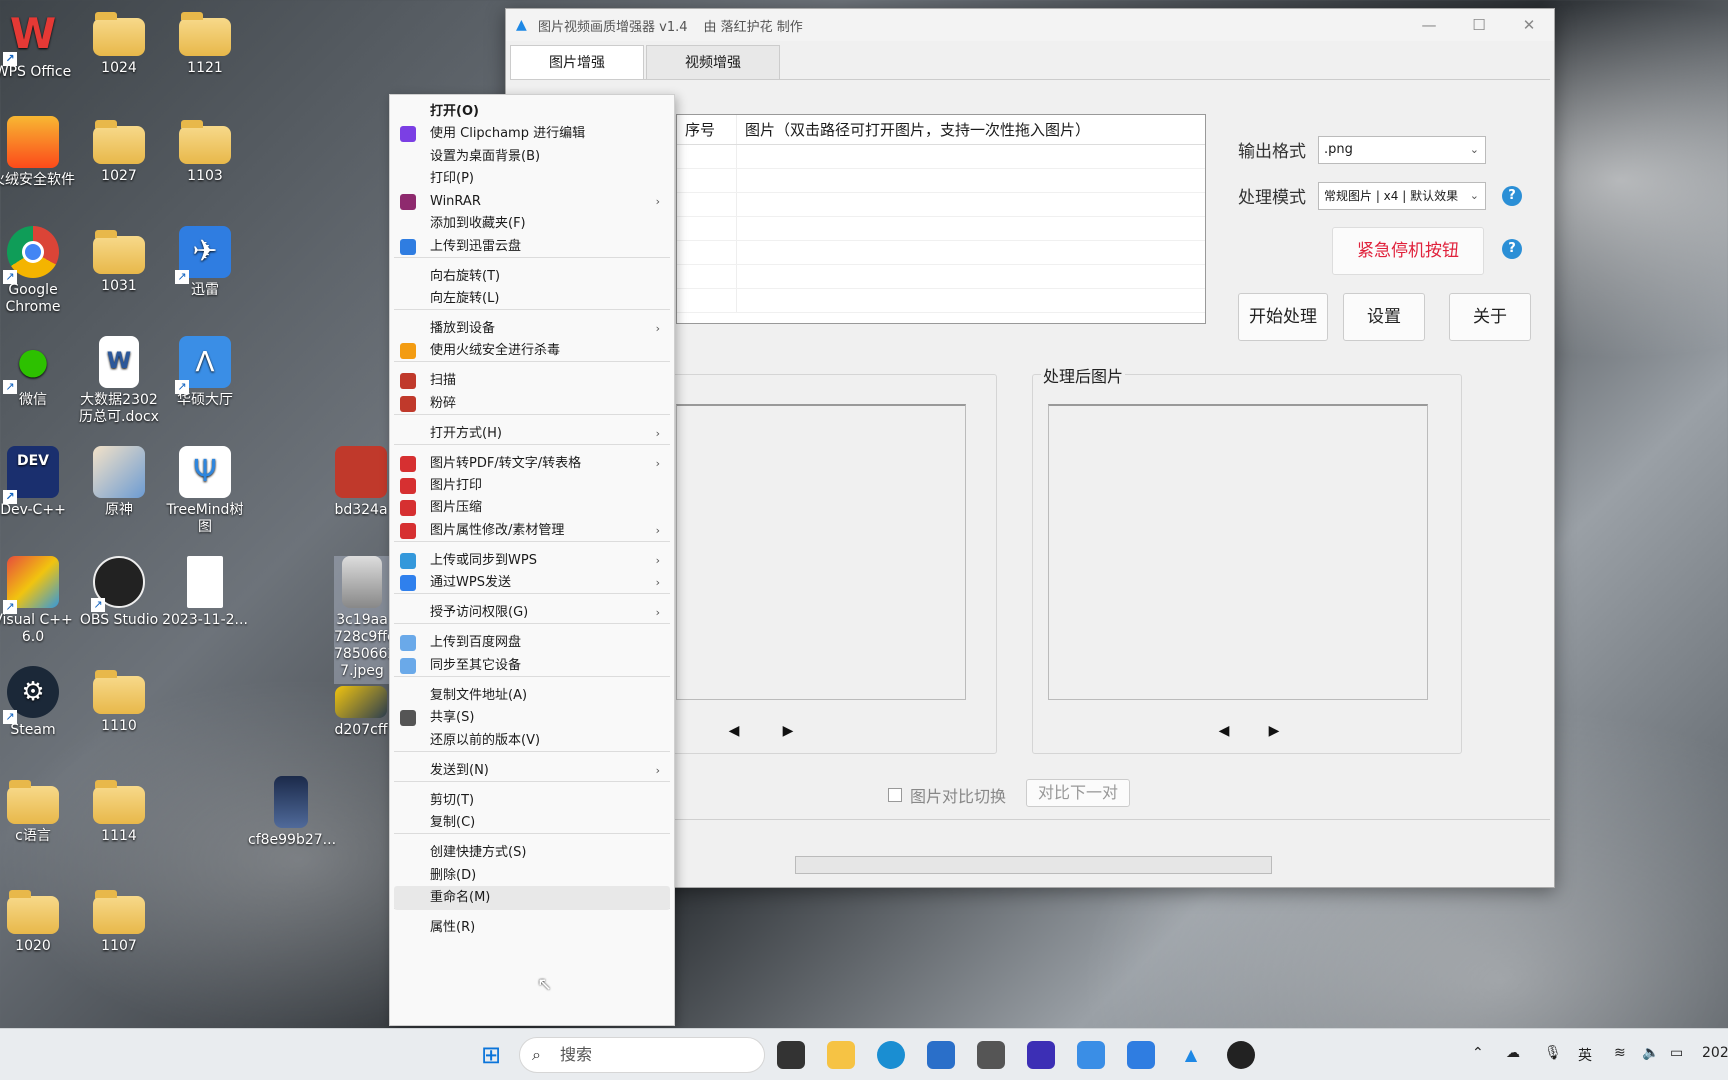 The image size is (1728, 1080). Describe the element at coordinates (532, 561) in the screenshot. I see `menu-item: 上传或同步到WPS ›` at that location.